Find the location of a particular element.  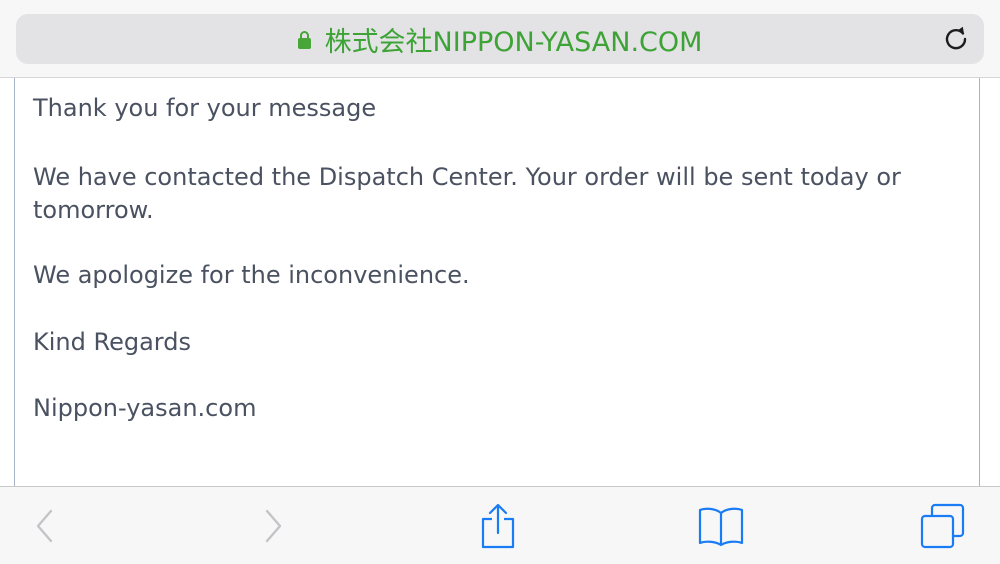

forward-button is located at coordinates (273, 525).